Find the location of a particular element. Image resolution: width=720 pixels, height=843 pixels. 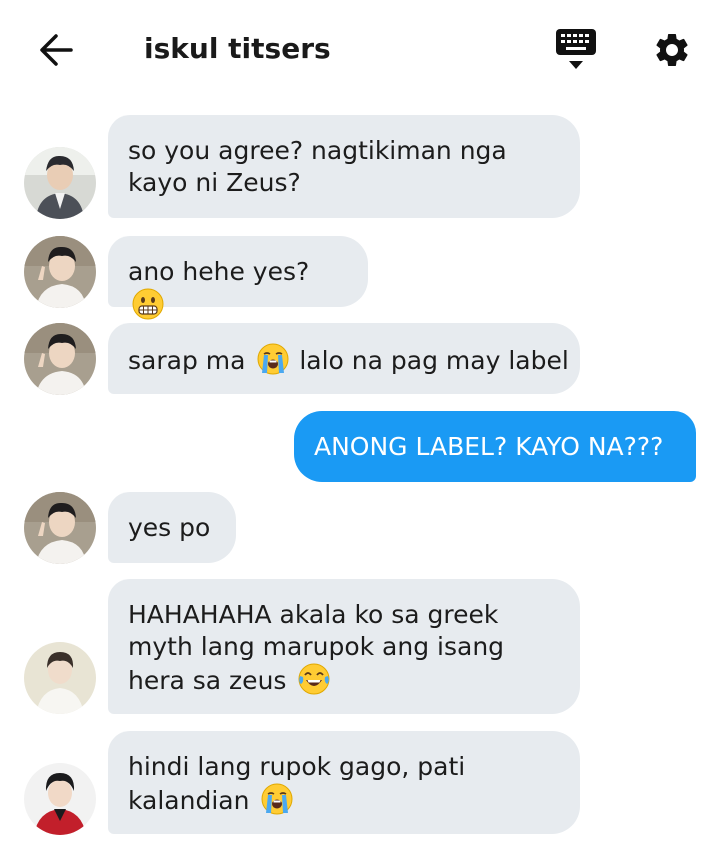

face-with-tears-of-joy-icon is located at coordinates (314, 683).